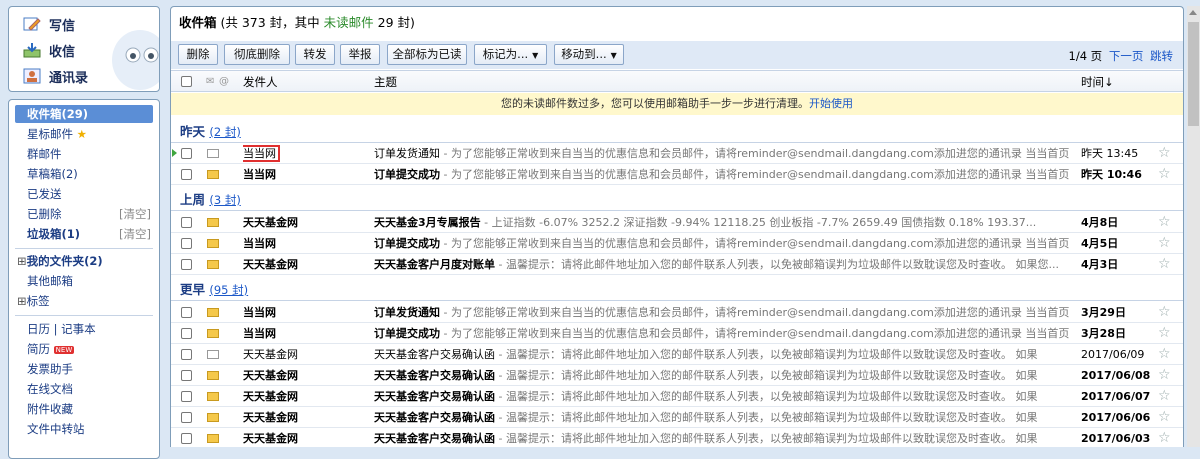 The height and width of the screenshot is (459, 1200). I want to click on folder-transfer-label: 文件中转站, so click(56, 429).